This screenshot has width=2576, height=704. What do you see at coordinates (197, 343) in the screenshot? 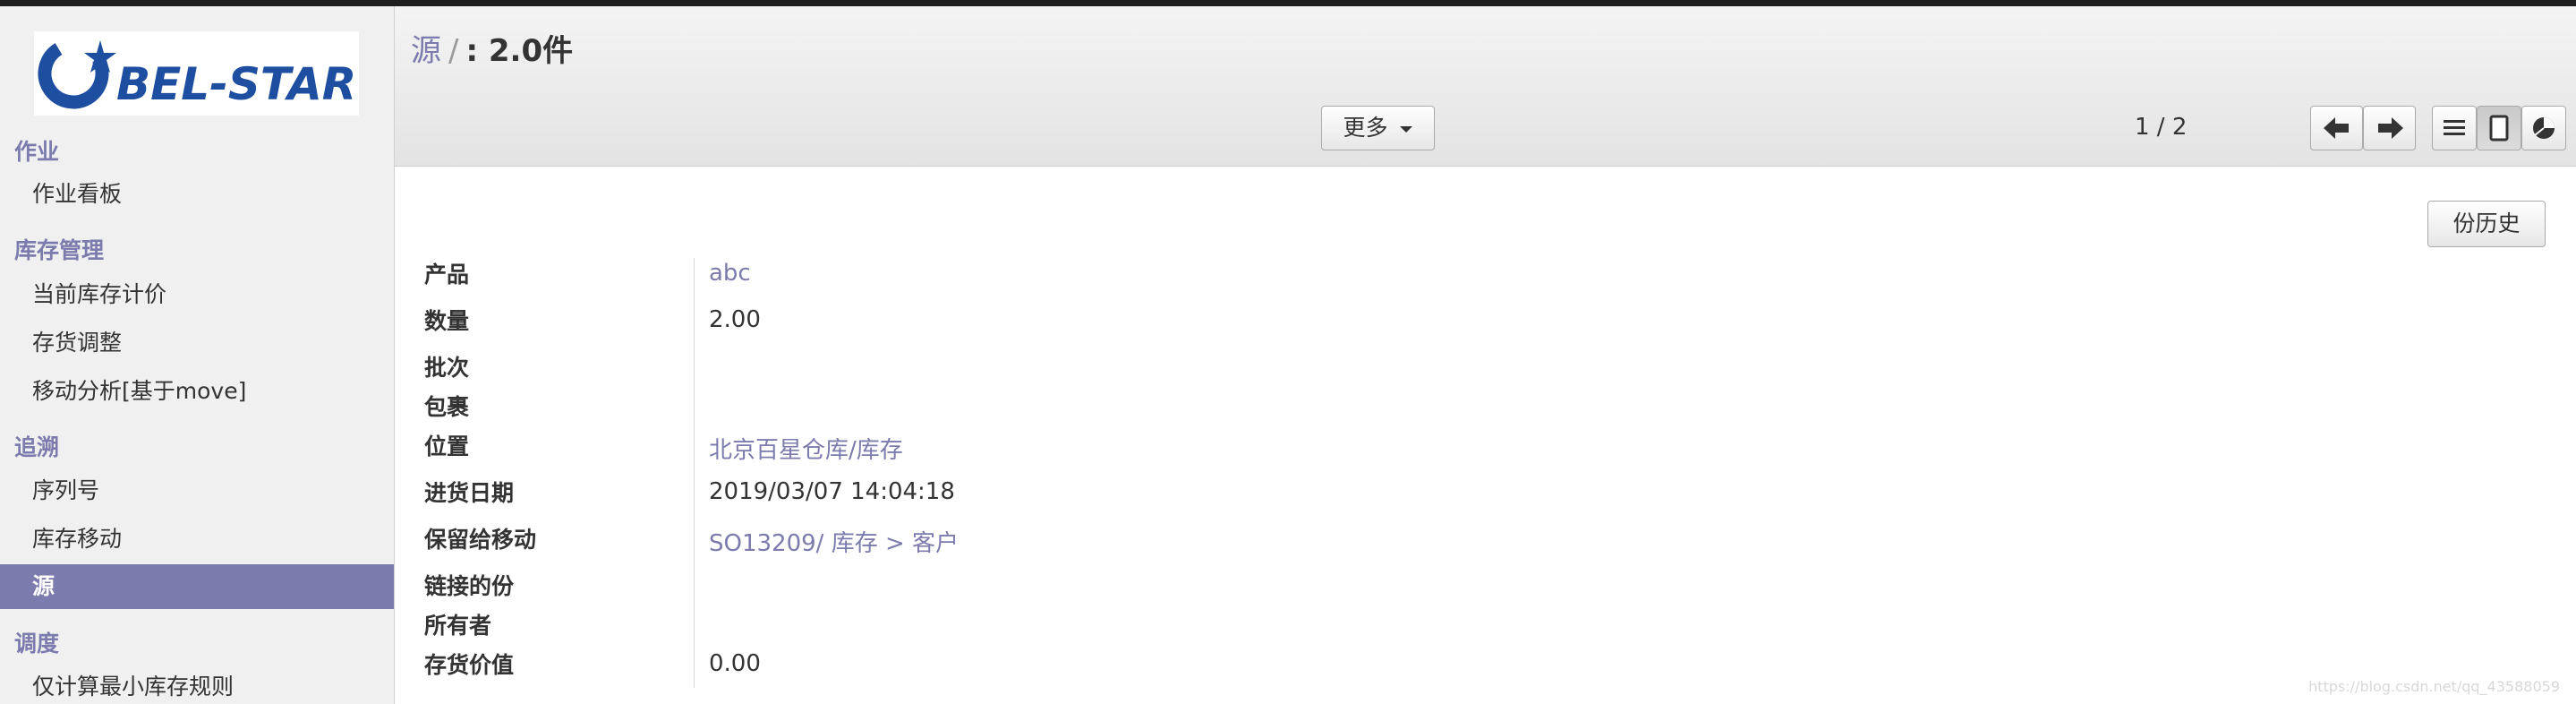
I see `sidebar-item-inventory-adjustment: 存货调整` at bounding box center [197, 343].